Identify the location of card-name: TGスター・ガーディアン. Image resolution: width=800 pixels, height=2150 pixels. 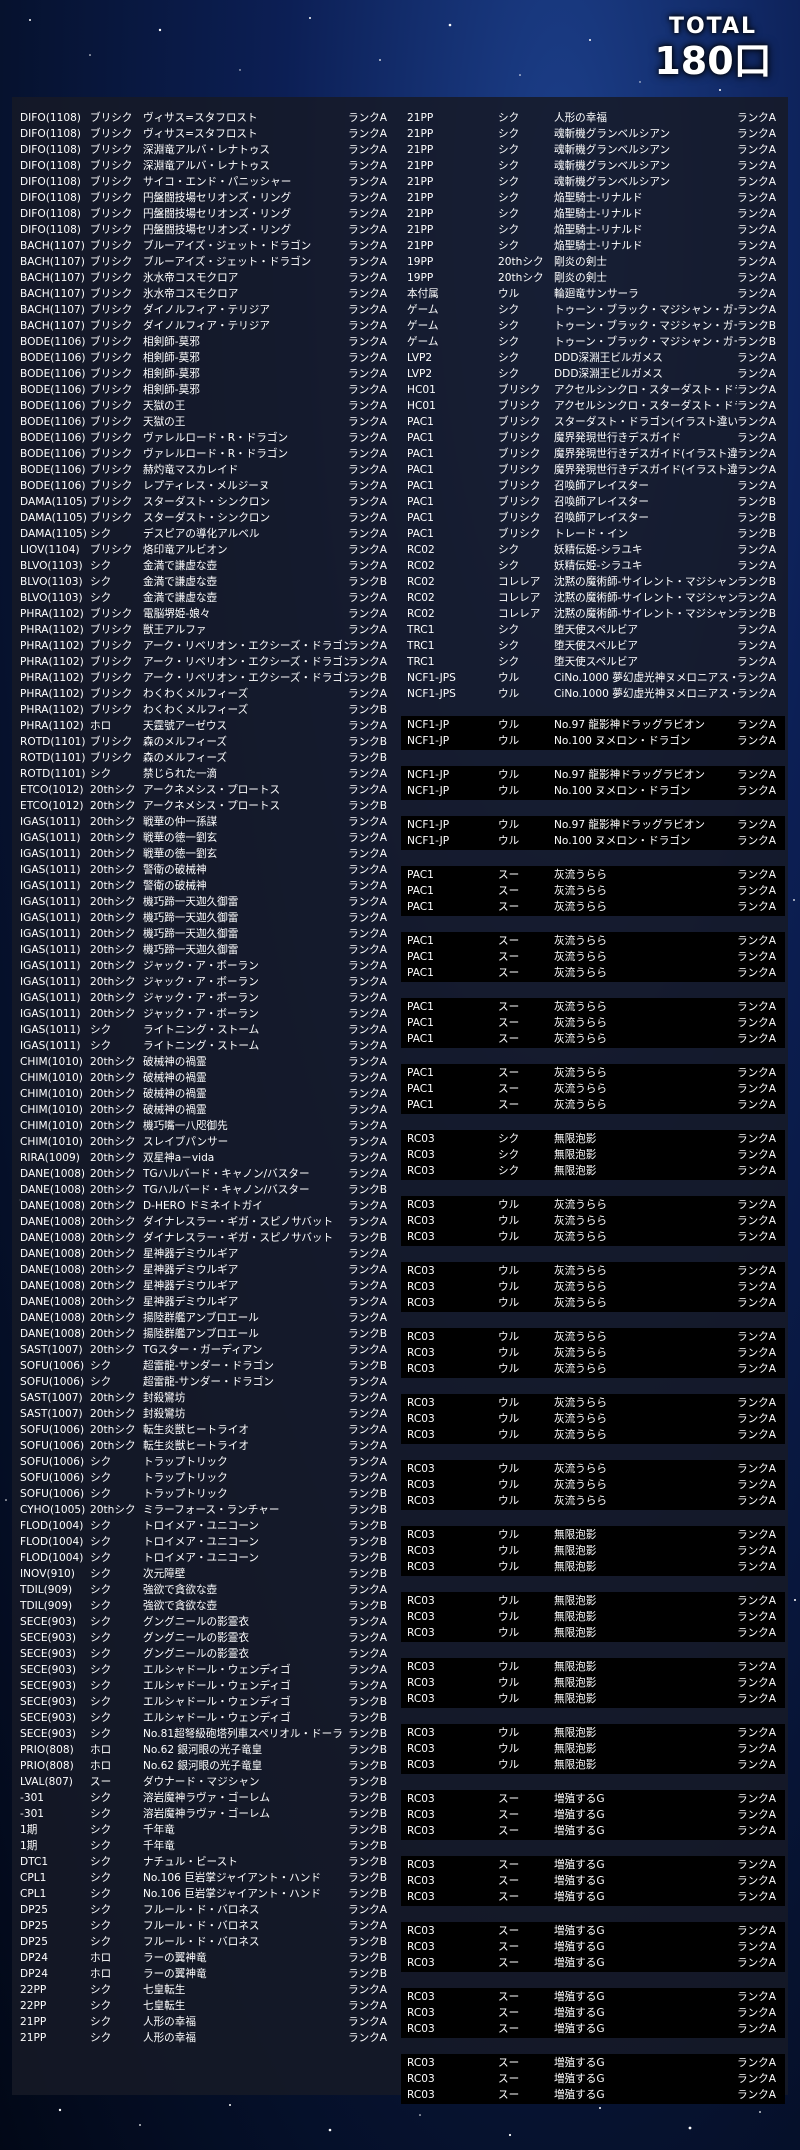
(203, 1350).